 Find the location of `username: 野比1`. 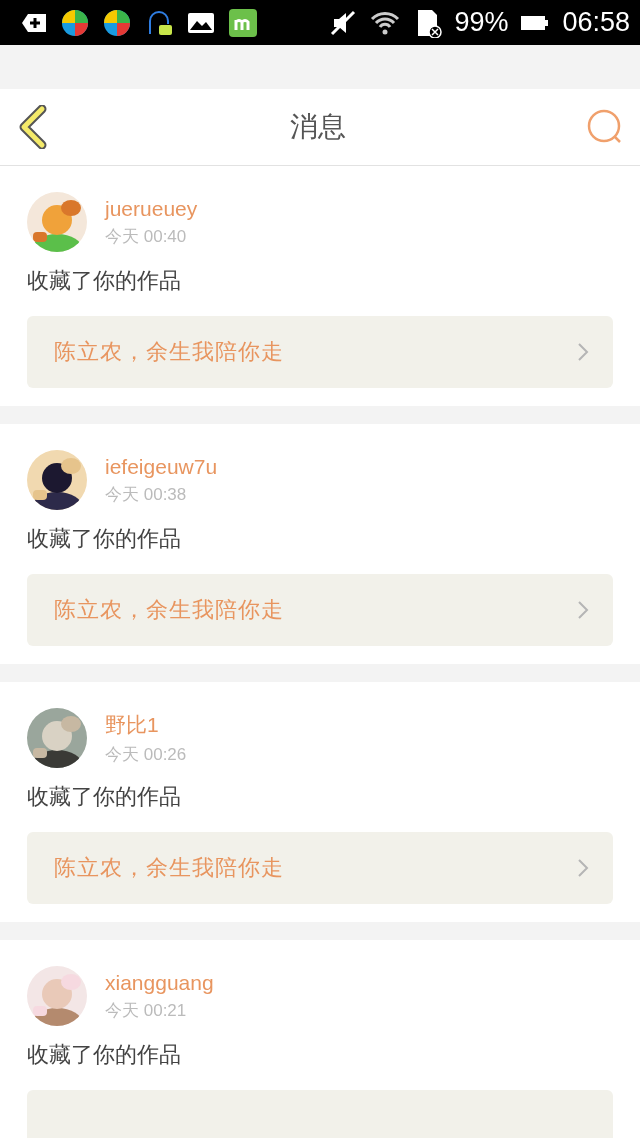

username: 野比1 is located at coordinates (146, 724).